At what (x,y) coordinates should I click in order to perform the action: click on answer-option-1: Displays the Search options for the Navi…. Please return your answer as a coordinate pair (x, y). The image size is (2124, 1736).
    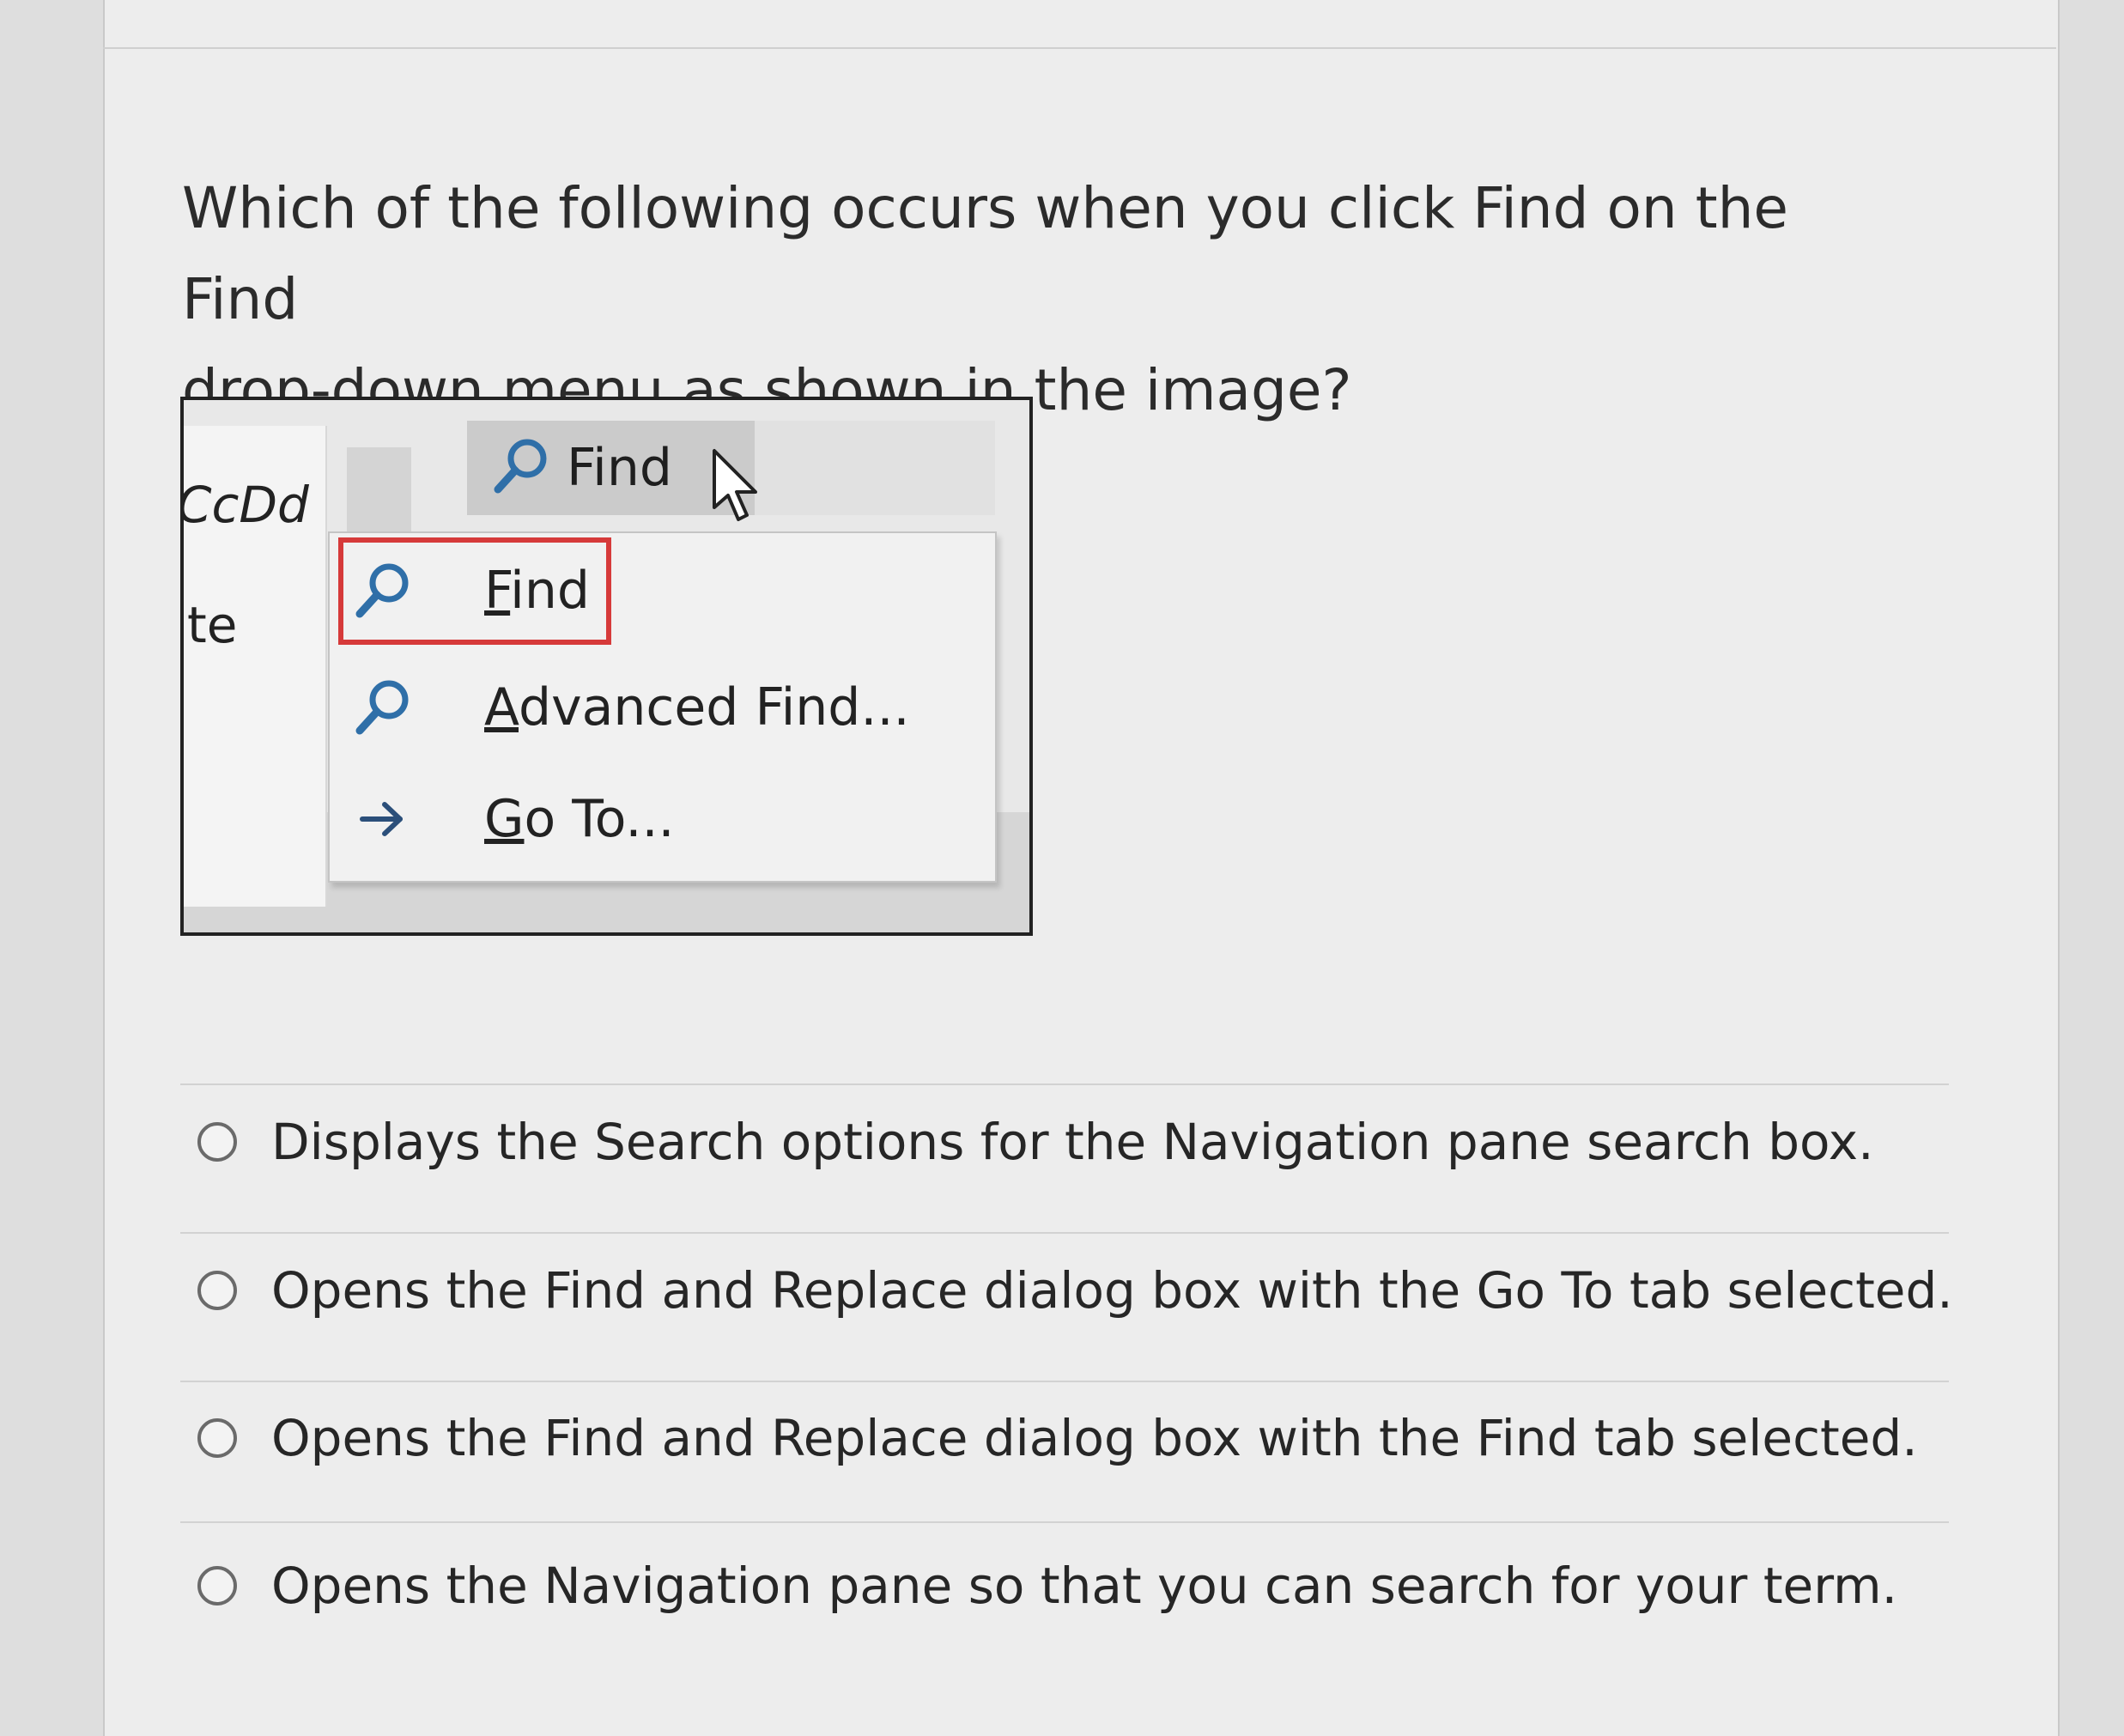
    Looking at the image, I should click on (1035, 1142).